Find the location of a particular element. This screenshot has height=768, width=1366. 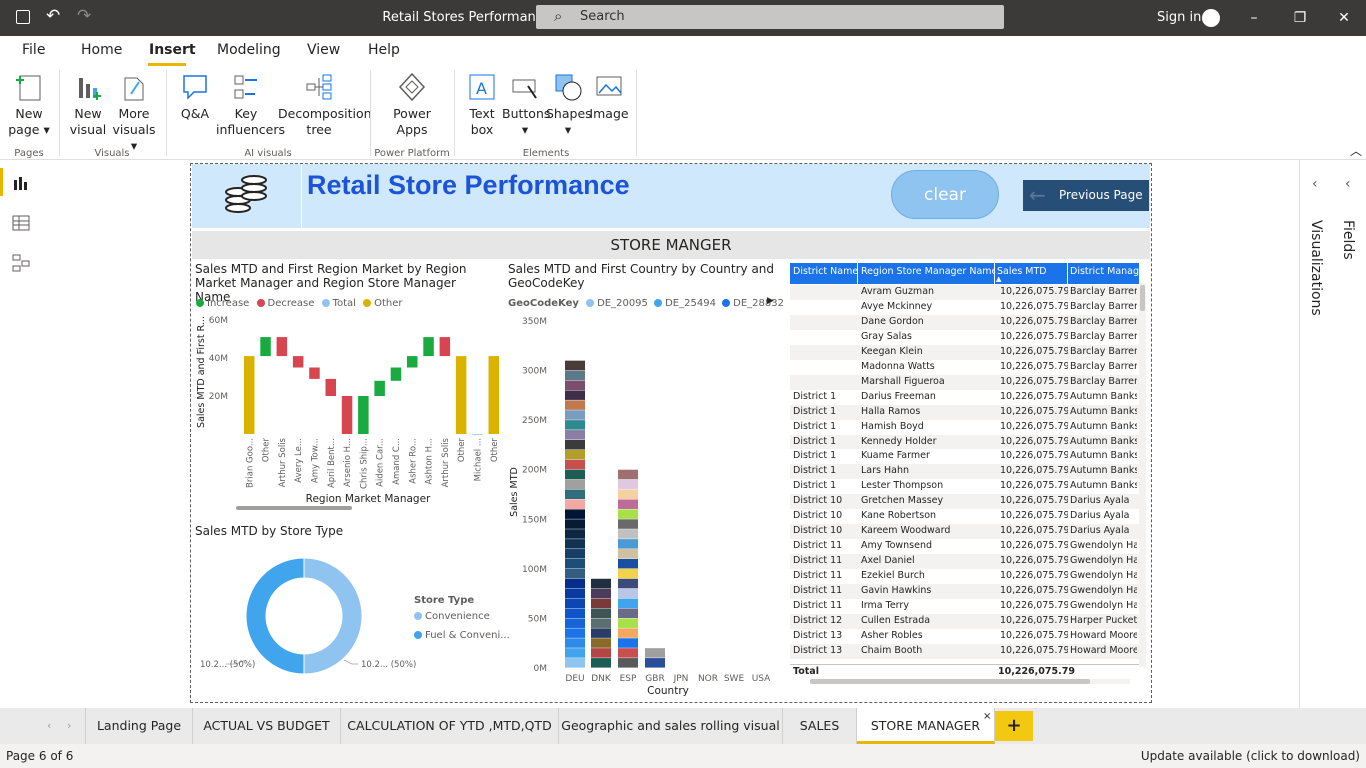

add-page-button: + is located at coordinates (1014, 726).